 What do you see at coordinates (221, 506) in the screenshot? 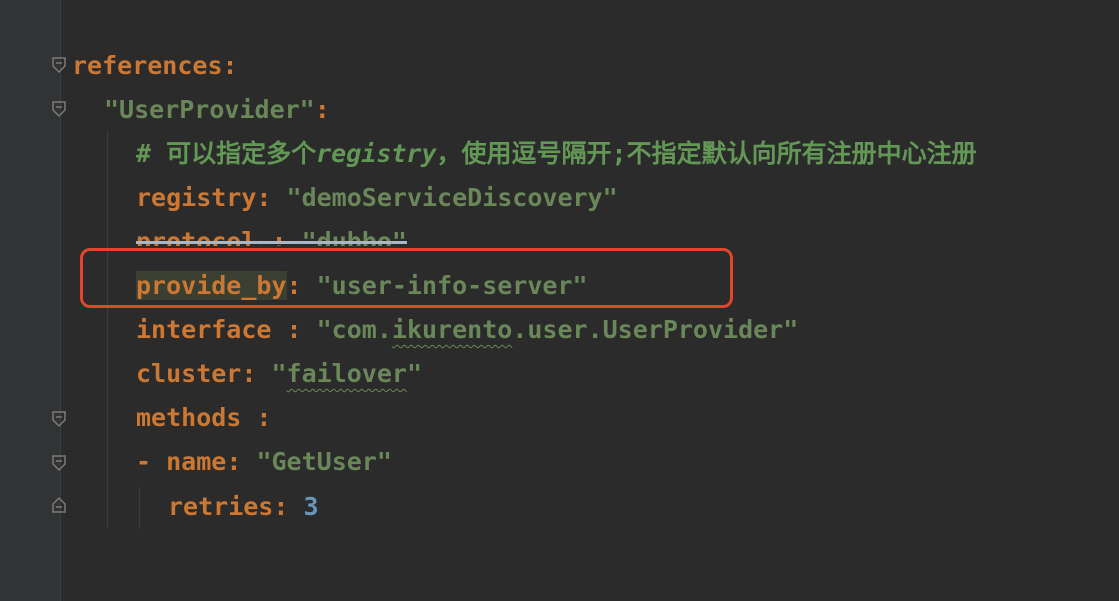
I see `yaml-key: retries` at bounding box center [221, 506].